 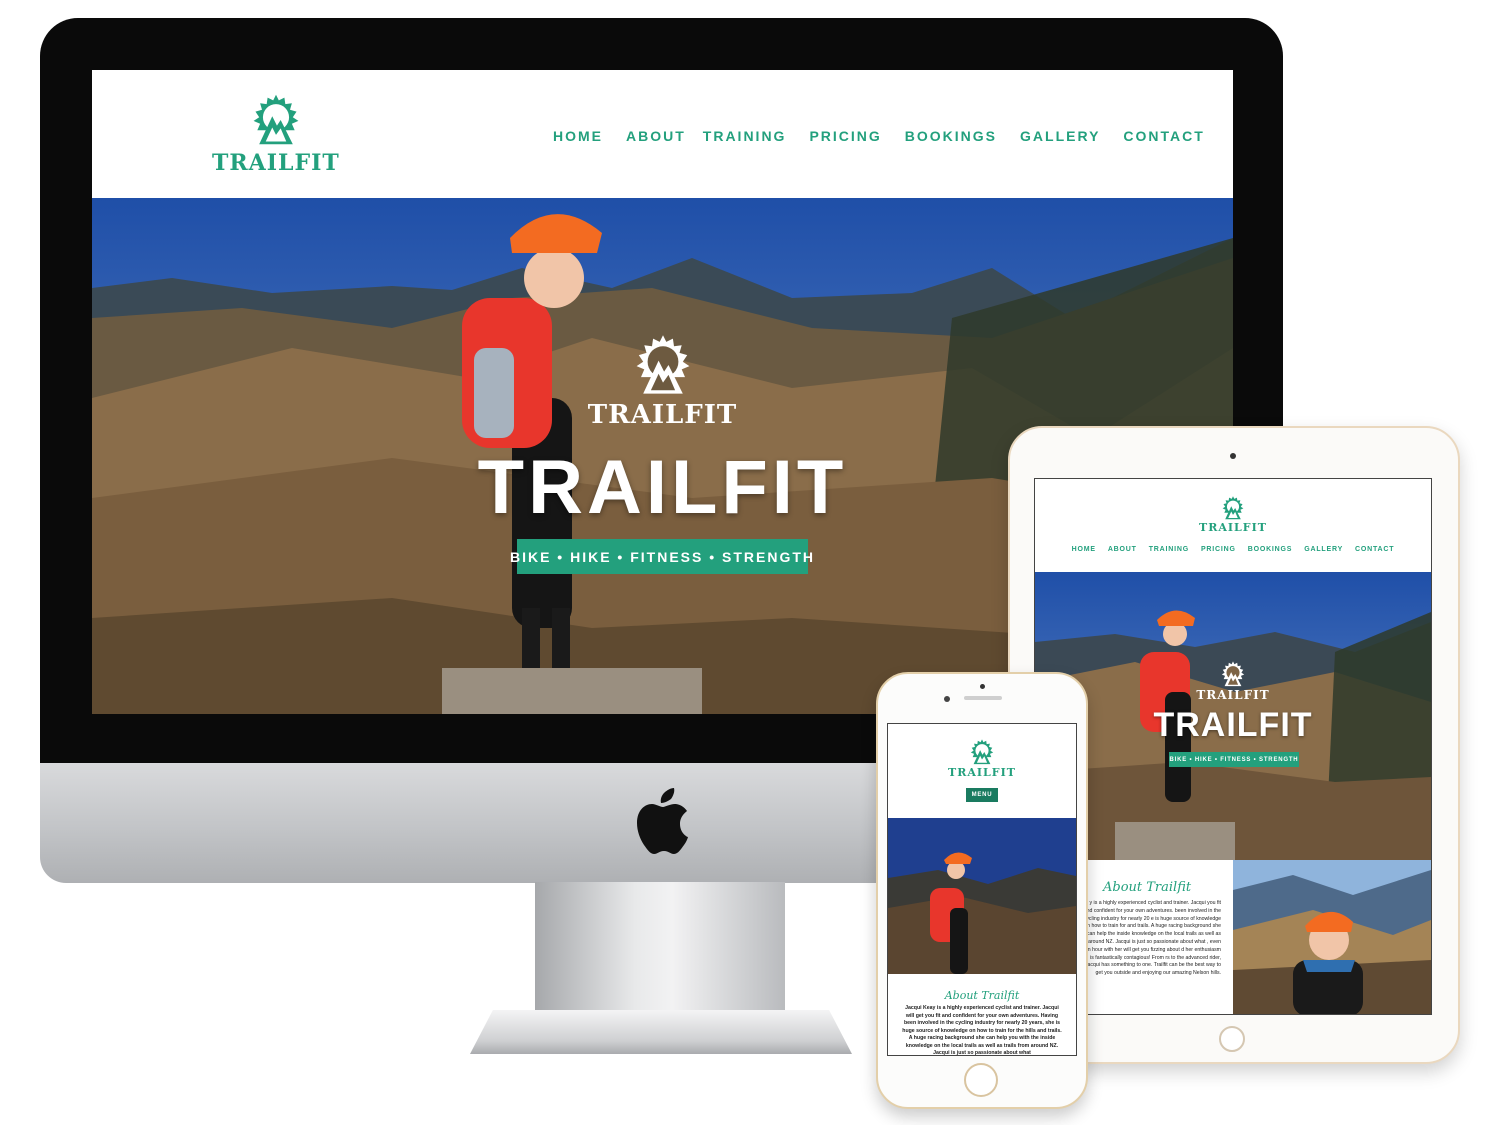 I want to click on iphone-speaker, so click(x=983, y=698).